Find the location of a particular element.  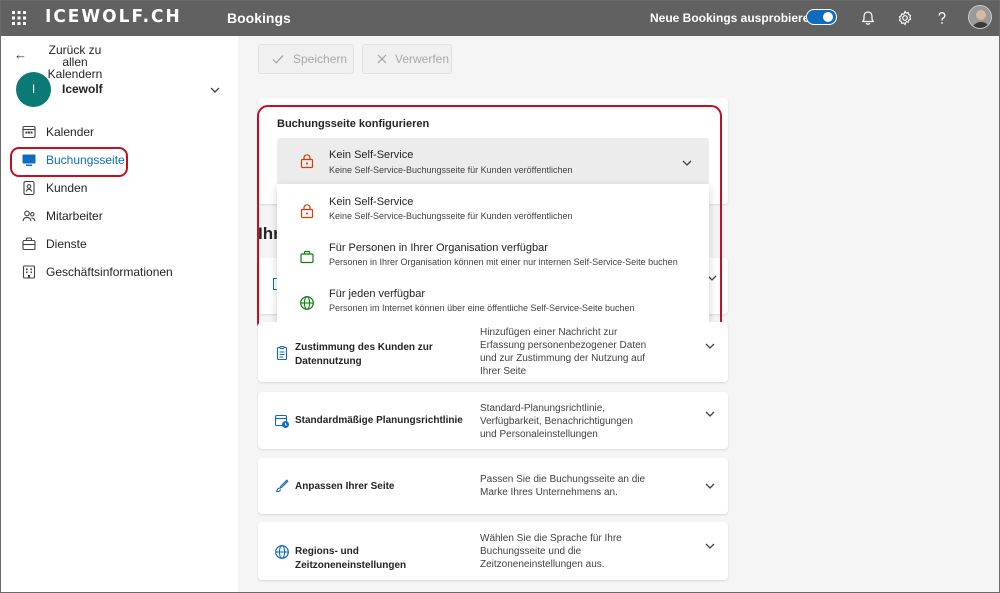

nav-item-label: Kunden is located at coordinates (67, 188).